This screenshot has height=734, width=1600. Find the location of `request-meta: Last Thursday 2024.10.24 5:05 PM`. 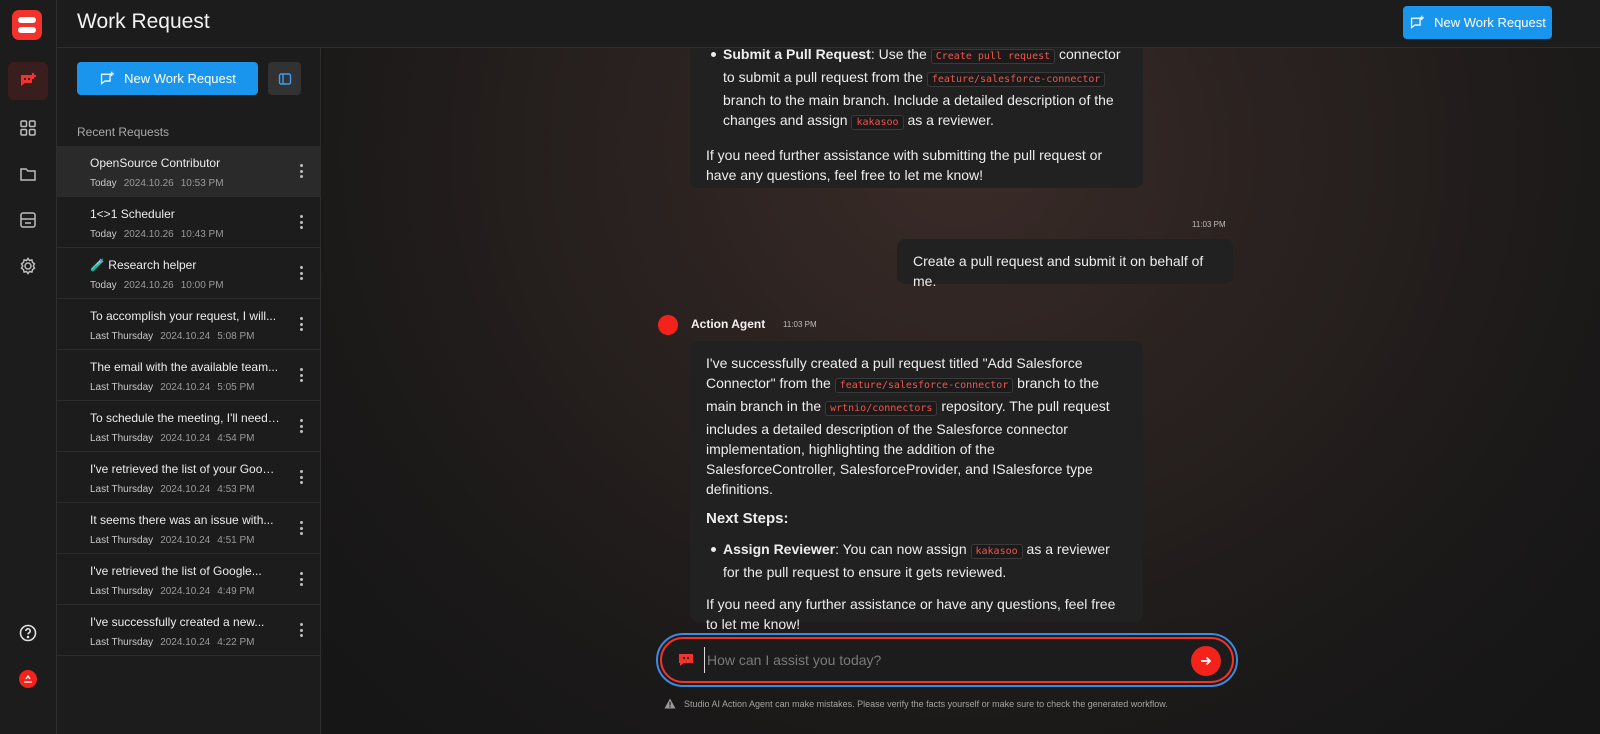

request-meta: Last Thursday 2024.10.24 5:05 PM is located at coordinates (172, 387).